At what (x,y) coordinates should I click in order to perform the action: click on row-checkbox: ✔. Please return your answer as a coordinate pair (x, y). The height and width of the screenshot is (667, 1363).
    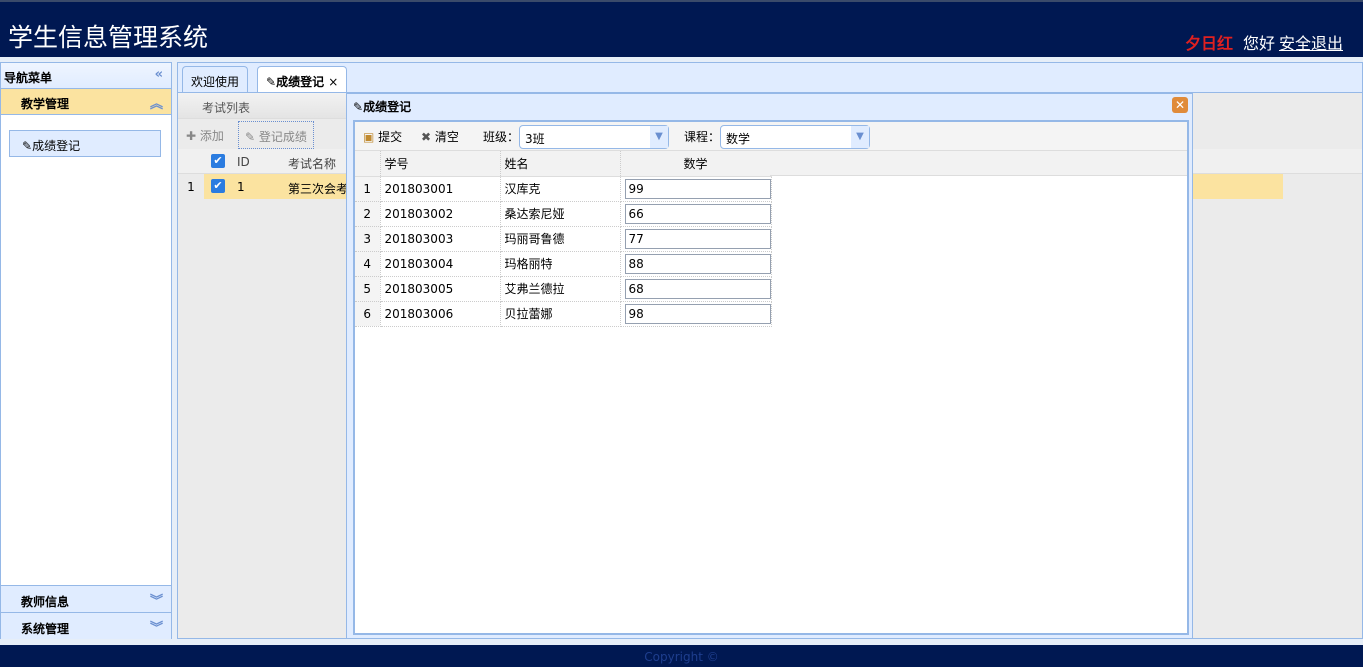
    Looking at the image, I should click on (218, 186).